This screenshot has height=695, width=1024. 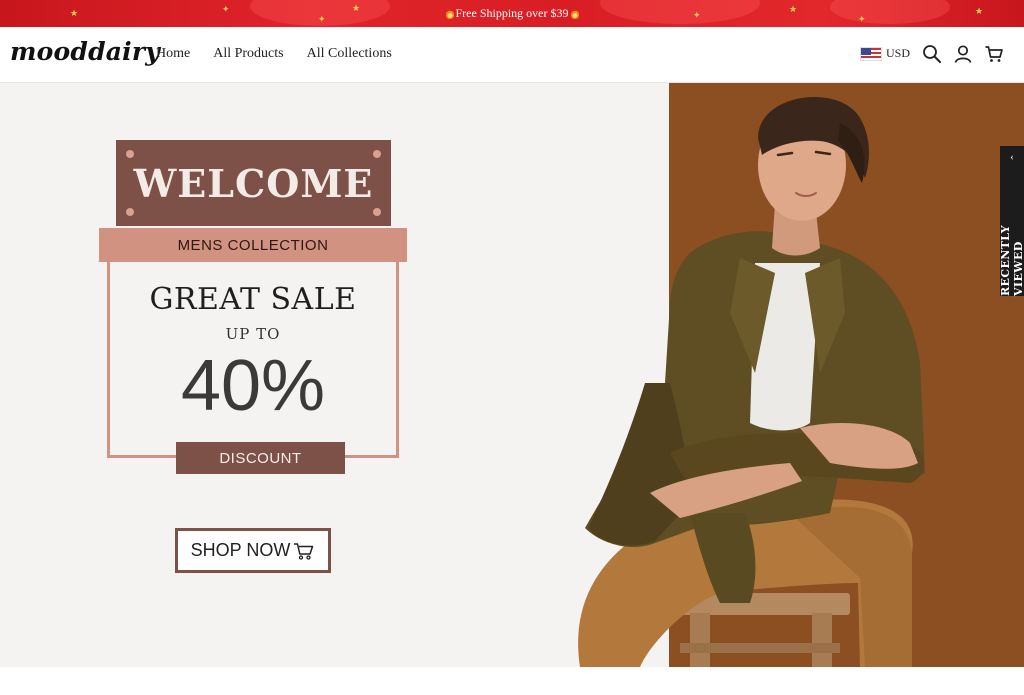 What do you see at coordinates (963, 54) in the screenshot?
I see `user-icon` at bounding box center [963, 54].